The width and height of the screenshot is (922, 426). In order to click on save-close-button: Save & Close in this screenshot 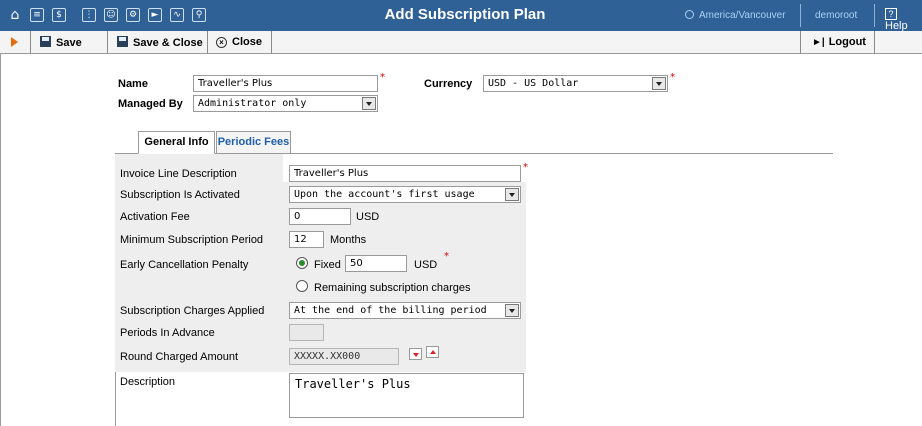, I will do `click(160, 42)`.